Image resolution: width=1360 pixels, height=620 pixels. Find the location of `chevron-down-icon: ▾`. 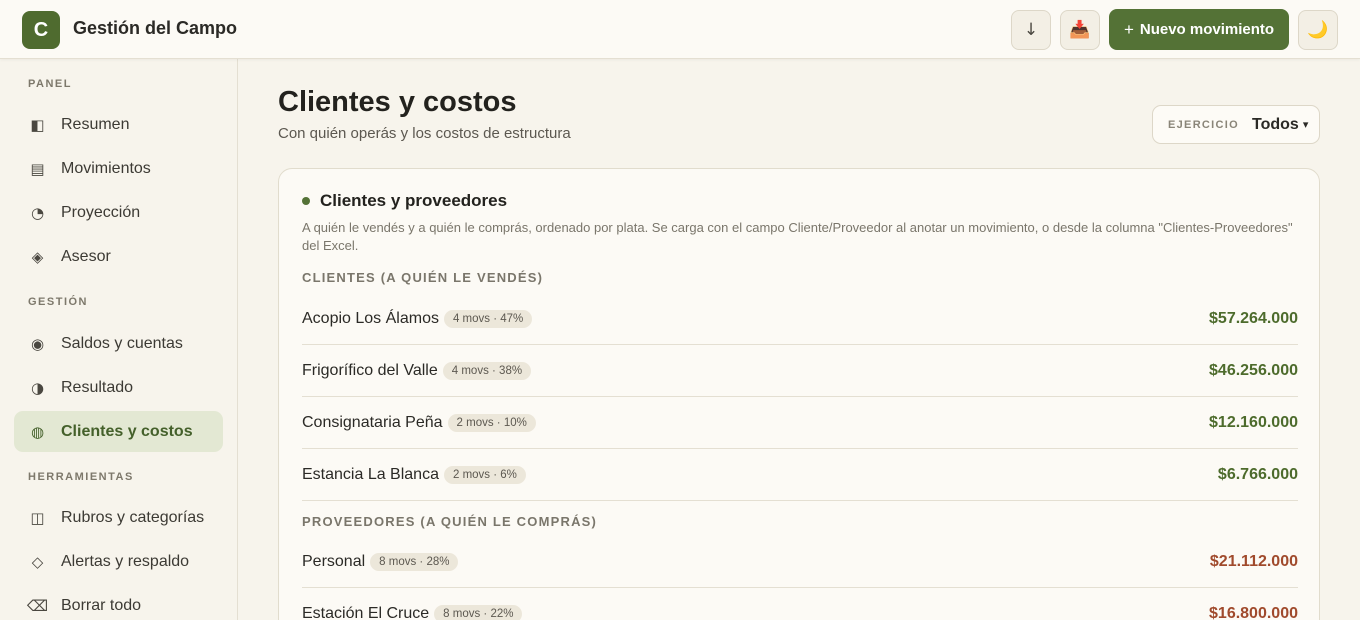

chevron-down-icon: ▾ is located at coordinates (1305, 125).